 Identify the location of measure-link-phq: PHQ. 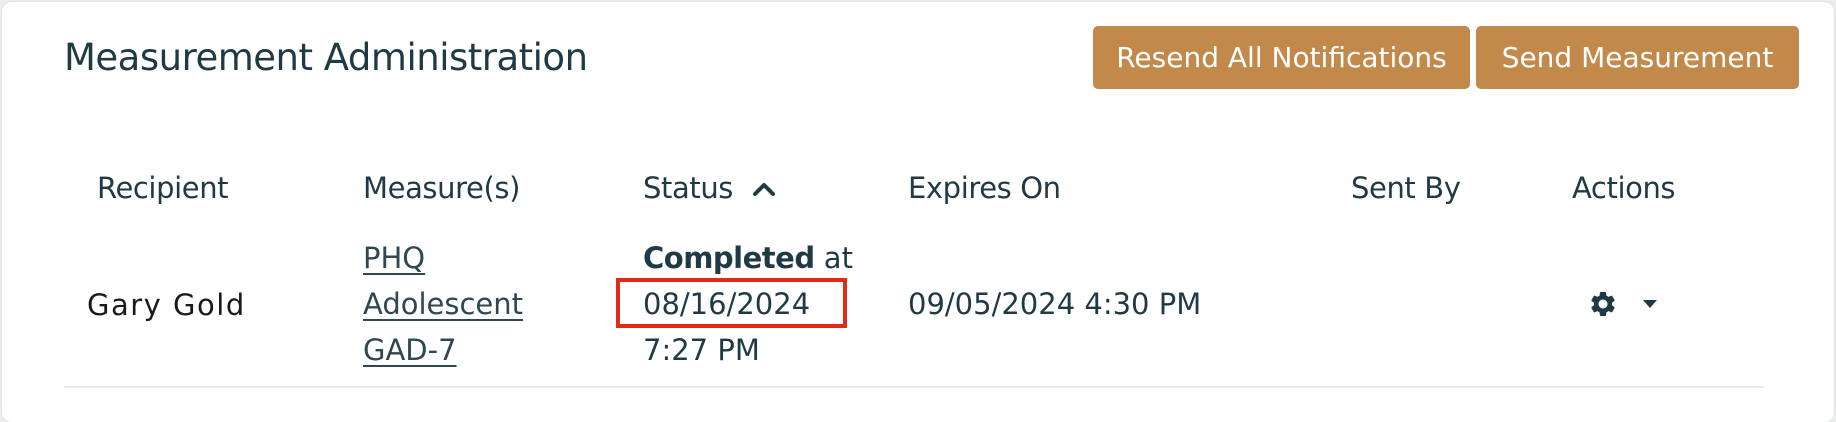
(394, 258).